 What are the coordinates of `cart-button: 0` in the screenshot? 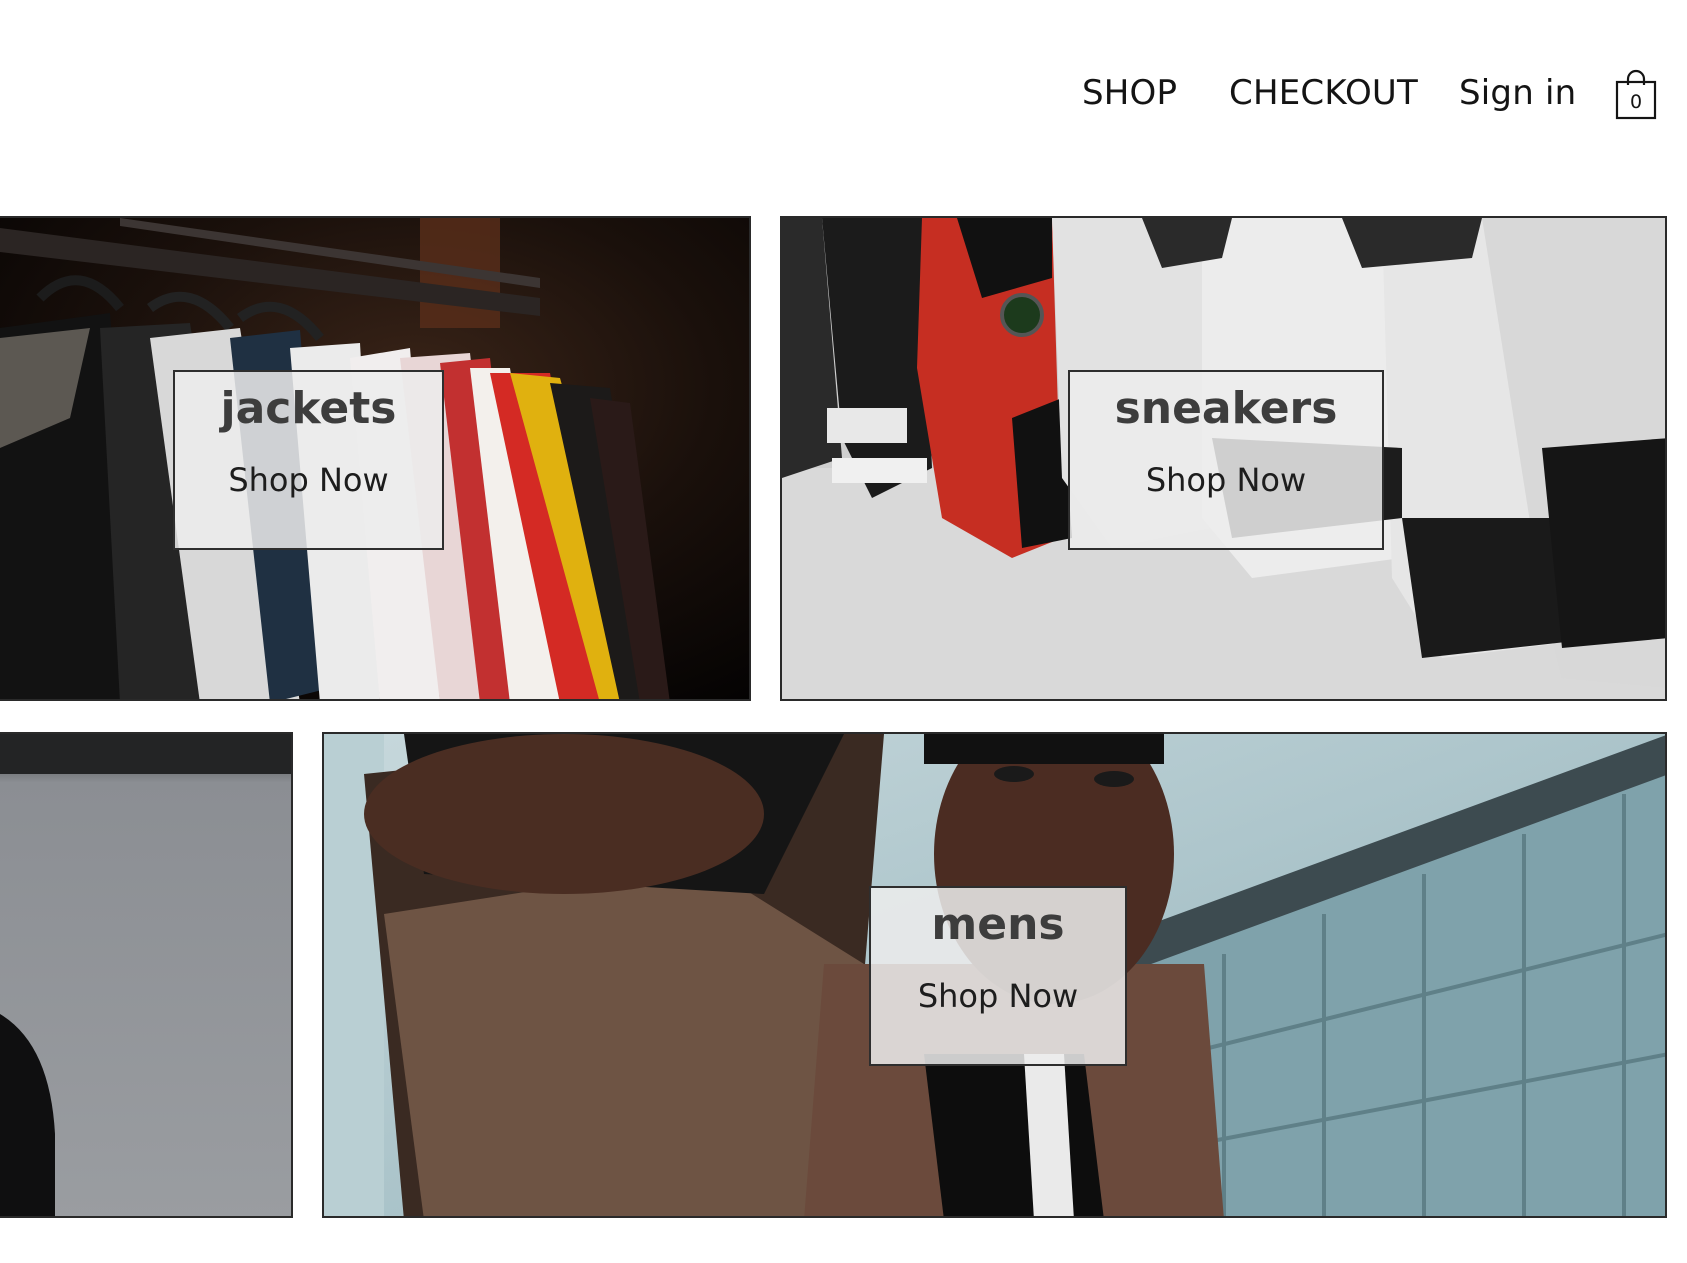 It's located at (1636, 94).